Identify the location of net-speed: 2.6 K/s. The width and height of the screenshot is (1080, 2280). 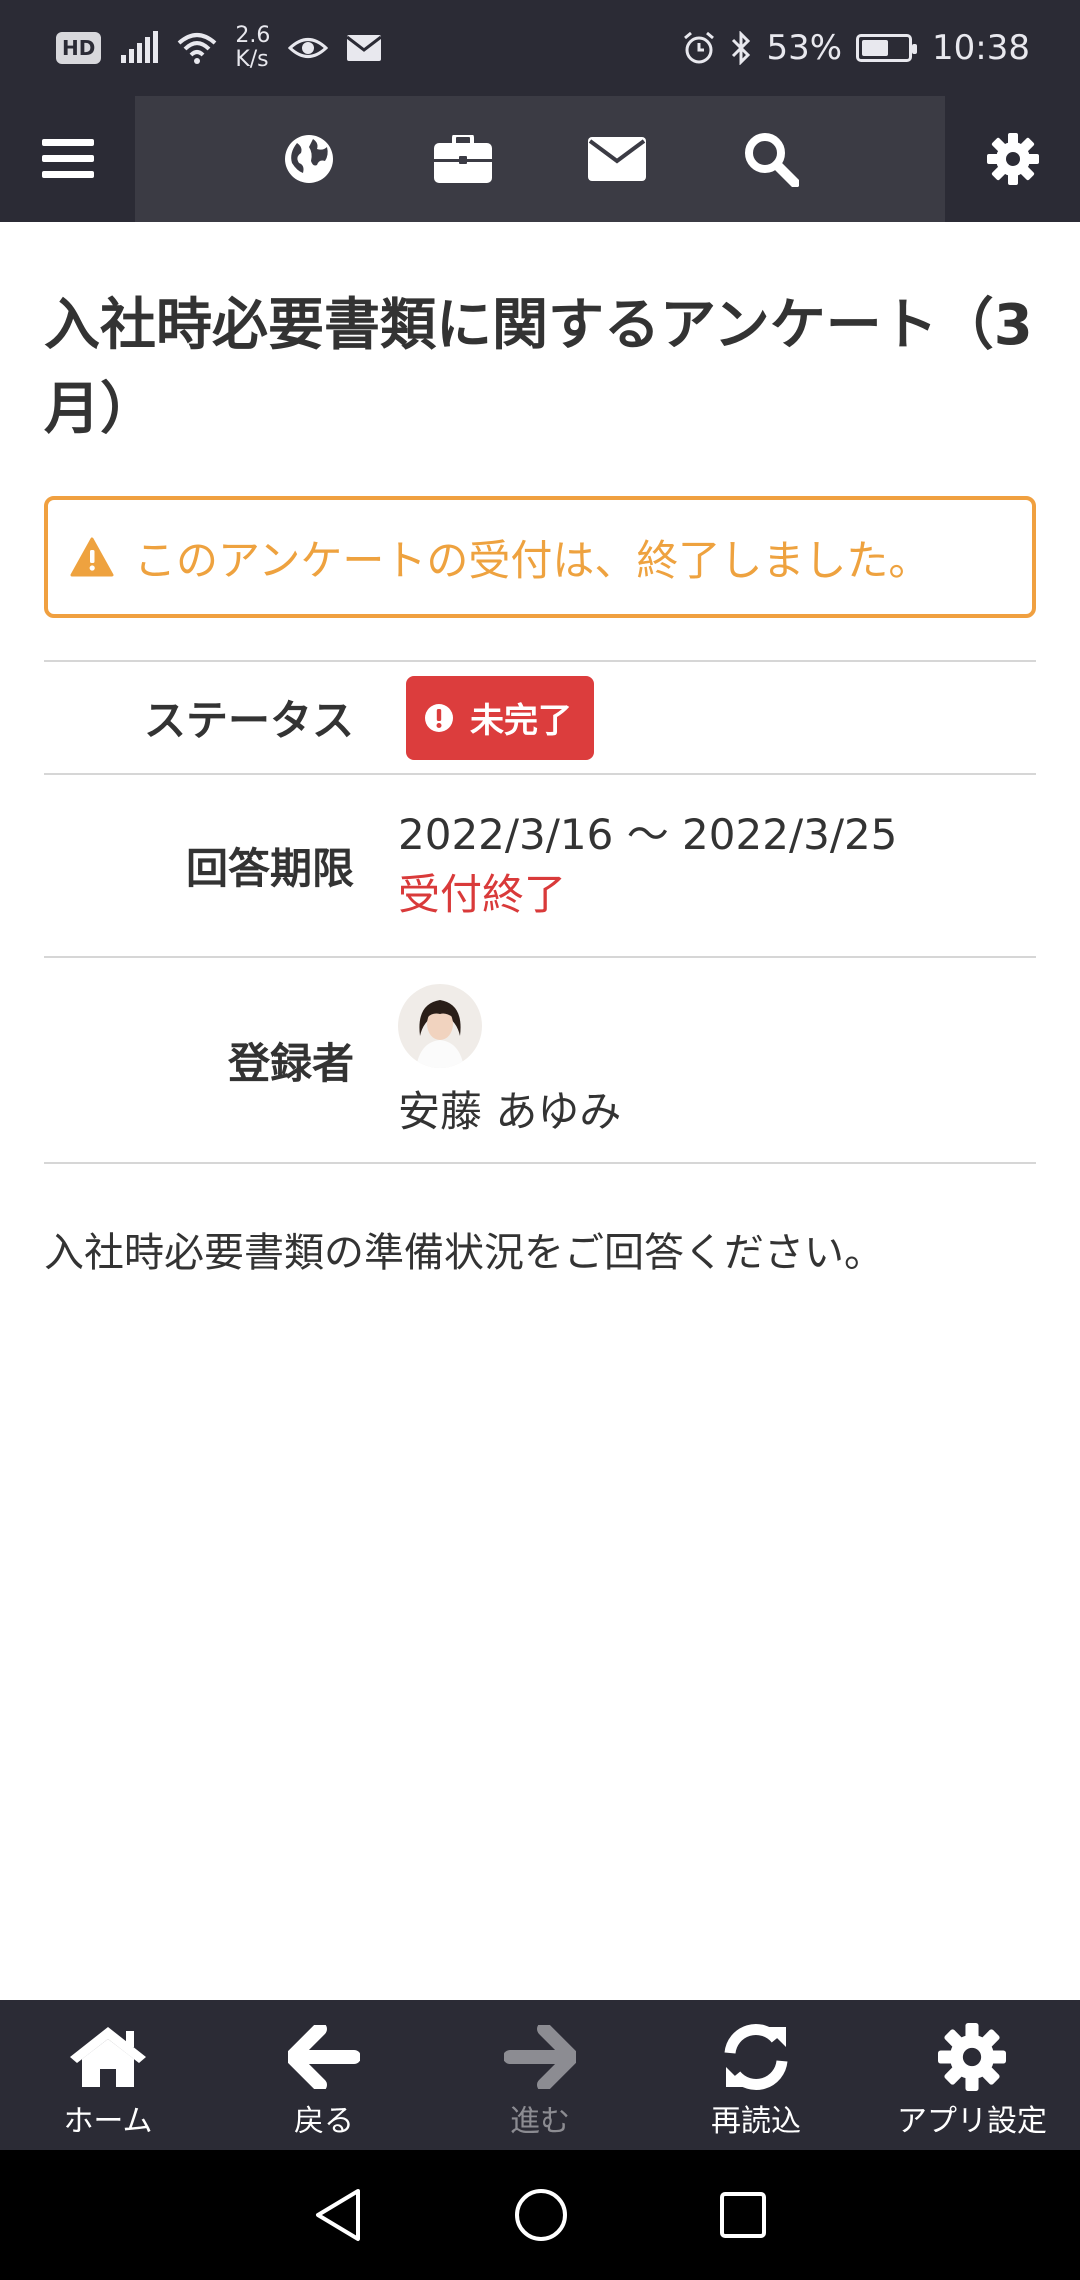
(252, 48).